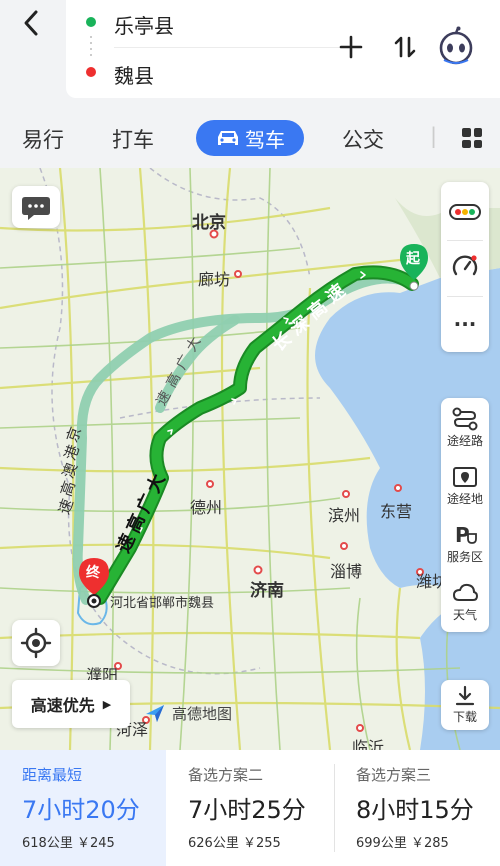 Image resolution: width=500 pixels, height=866 pixels. I want to click on plus-icon, so click(351, 47).